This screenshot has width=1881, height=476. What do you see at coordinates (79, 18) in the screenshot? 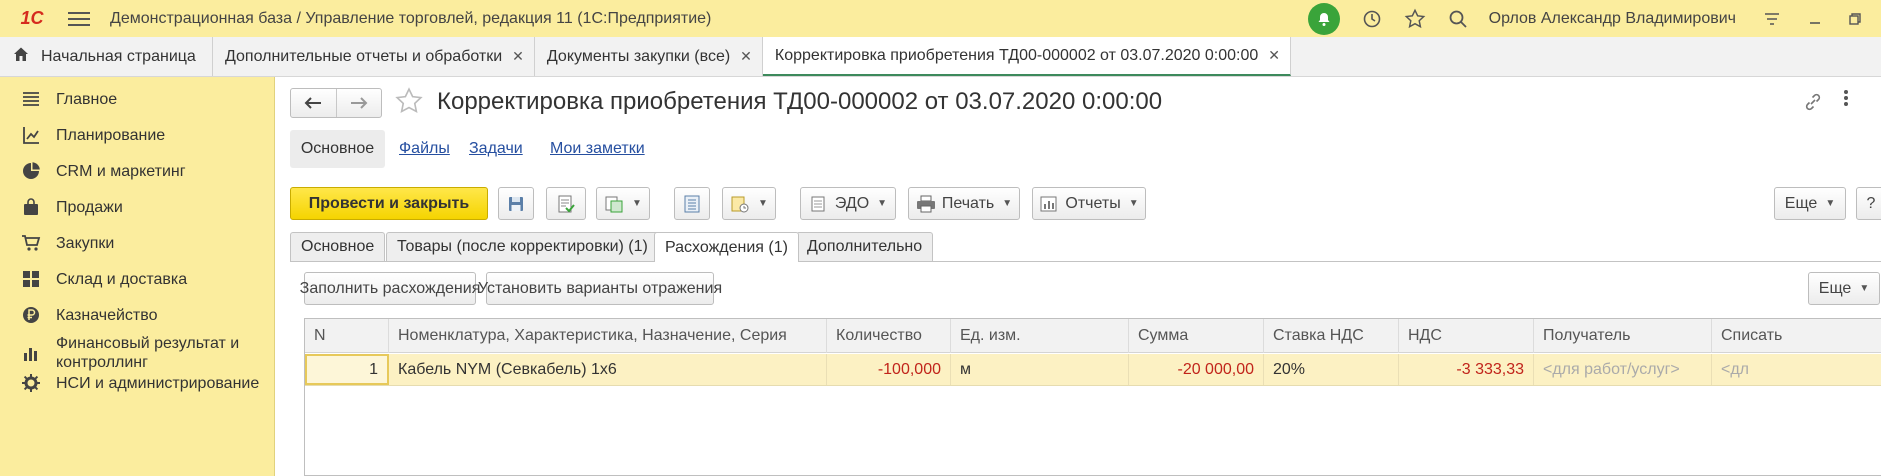
I see `main-menu-icon` at bounding box center [79, 18].